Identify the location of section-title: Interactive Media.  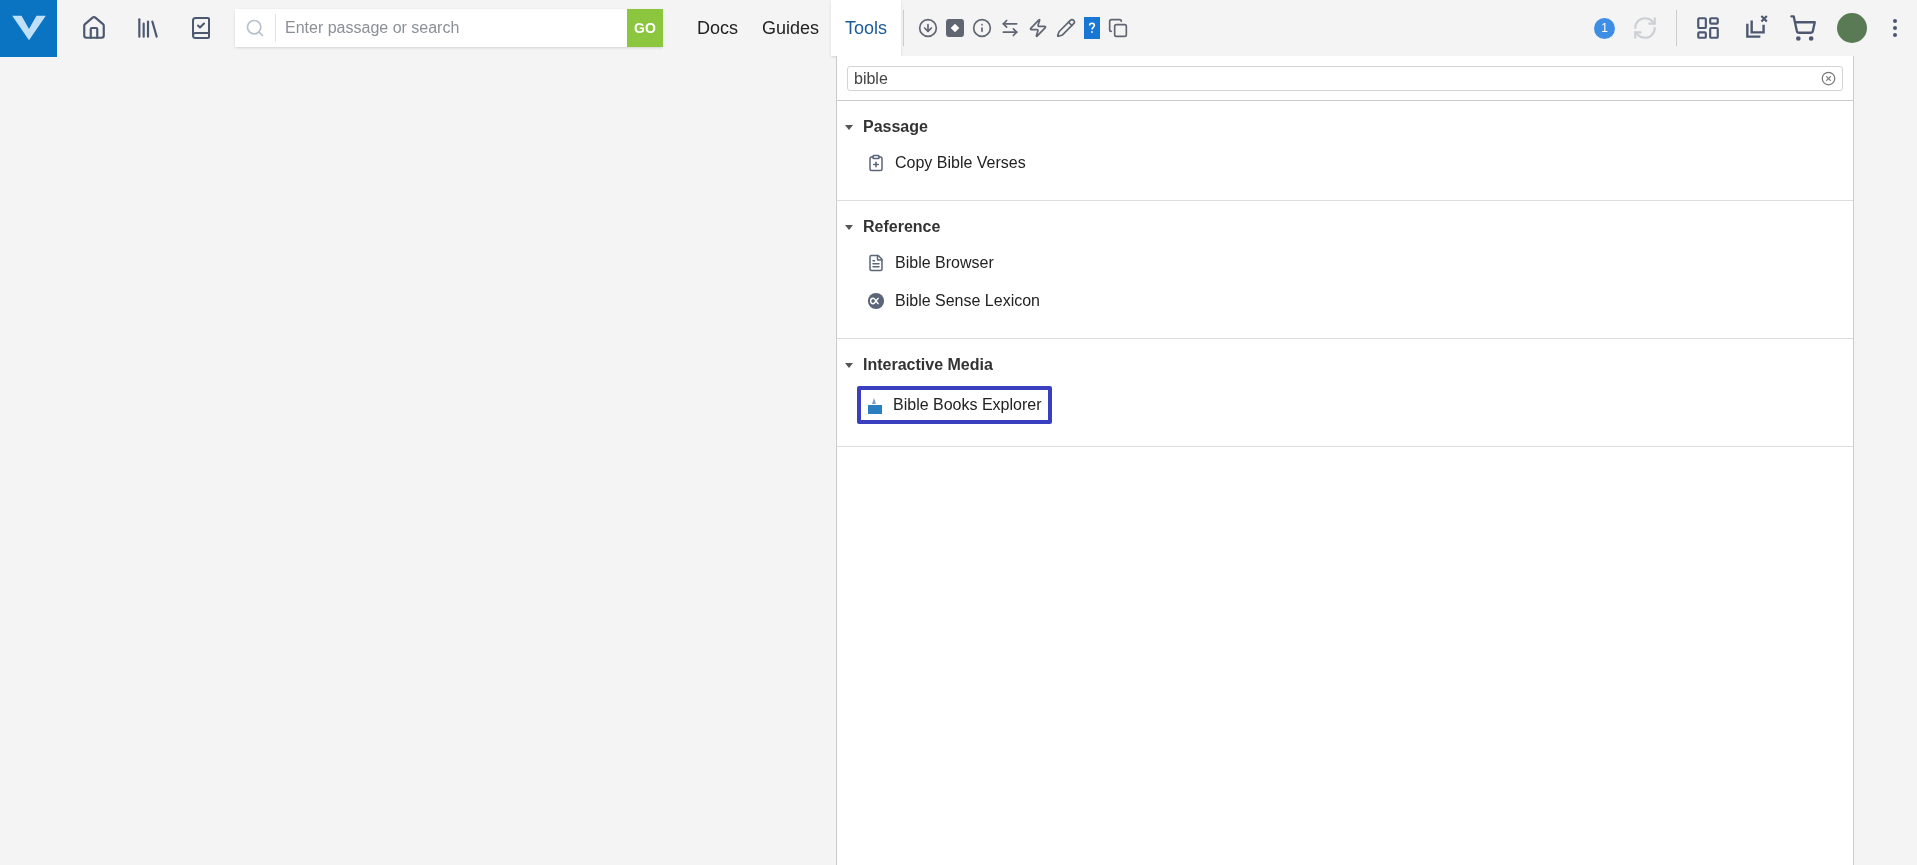
(928, 365).